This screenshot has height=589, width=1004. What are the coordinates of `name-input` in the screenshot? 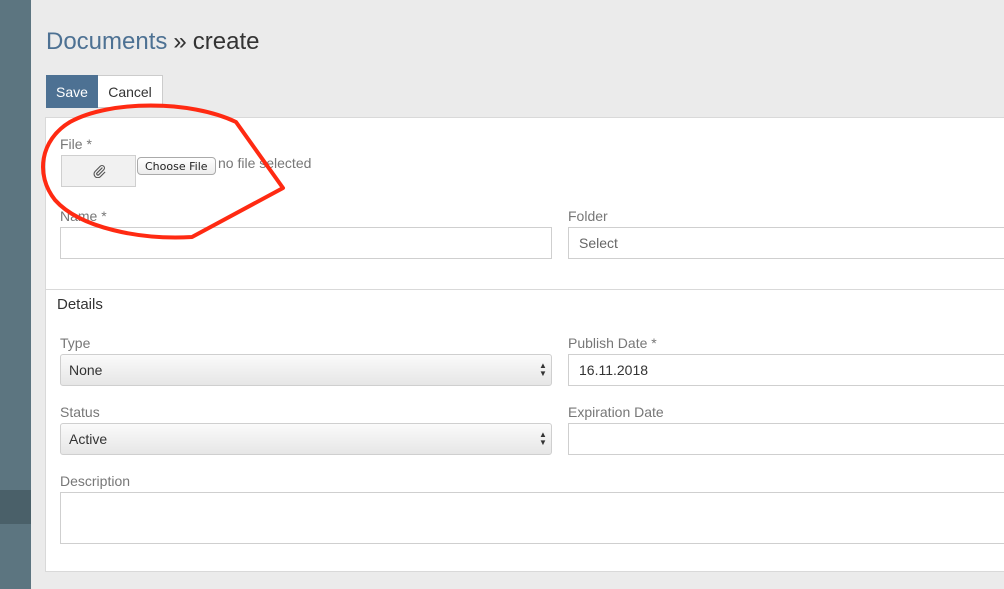 It's located at (306, 243).